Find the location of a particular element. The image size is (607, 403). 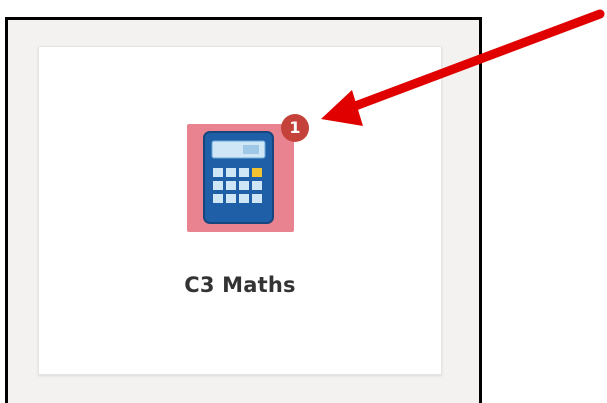

calculator-icon is located at coordinates (238, 177).